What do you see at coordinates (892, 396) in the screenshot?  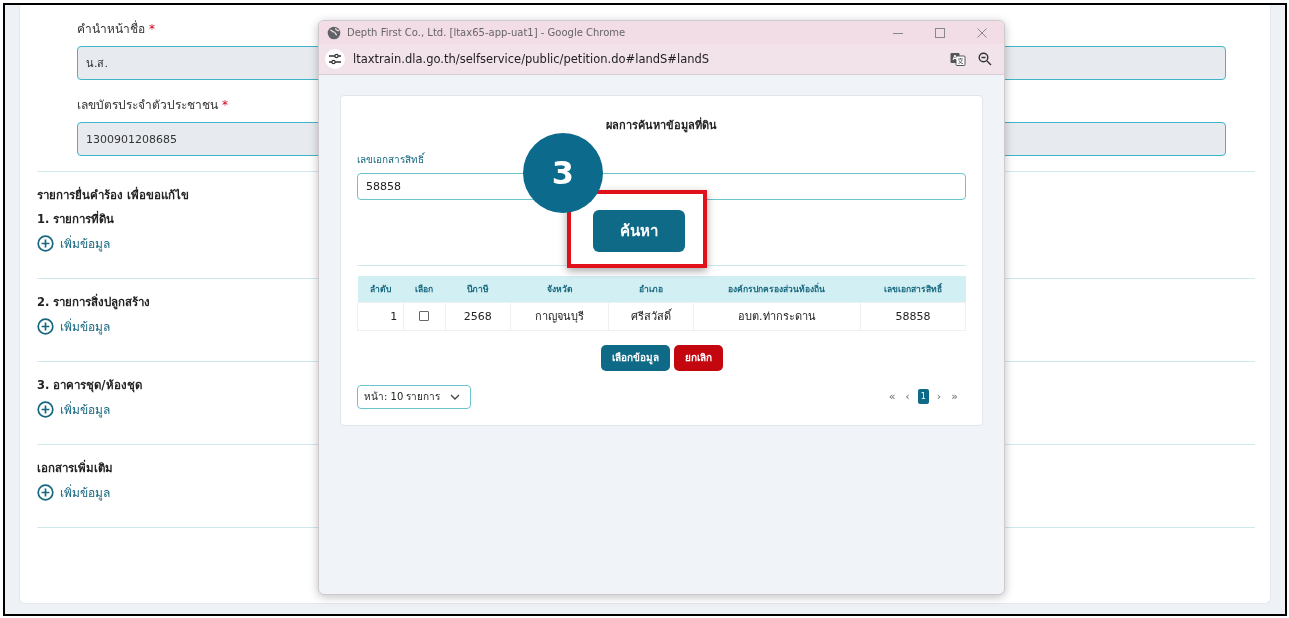 I see `page-link: «` at bounding box center [892, 396].